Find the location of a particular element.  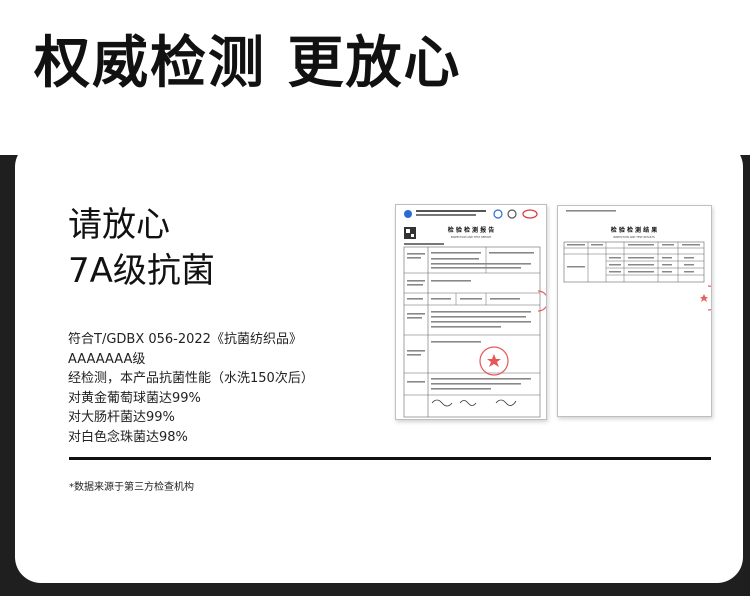

card-title-line1: 请放心 is located at coordinates (119, 225).